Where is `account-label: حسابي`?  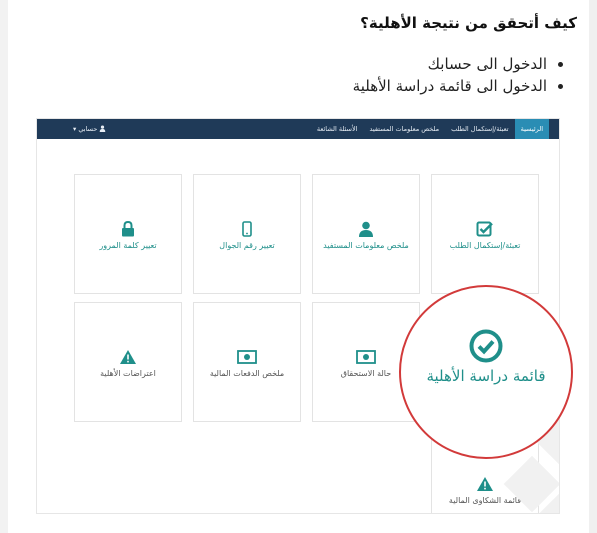 account-label: حسابي is located at coordinates (88, 129).